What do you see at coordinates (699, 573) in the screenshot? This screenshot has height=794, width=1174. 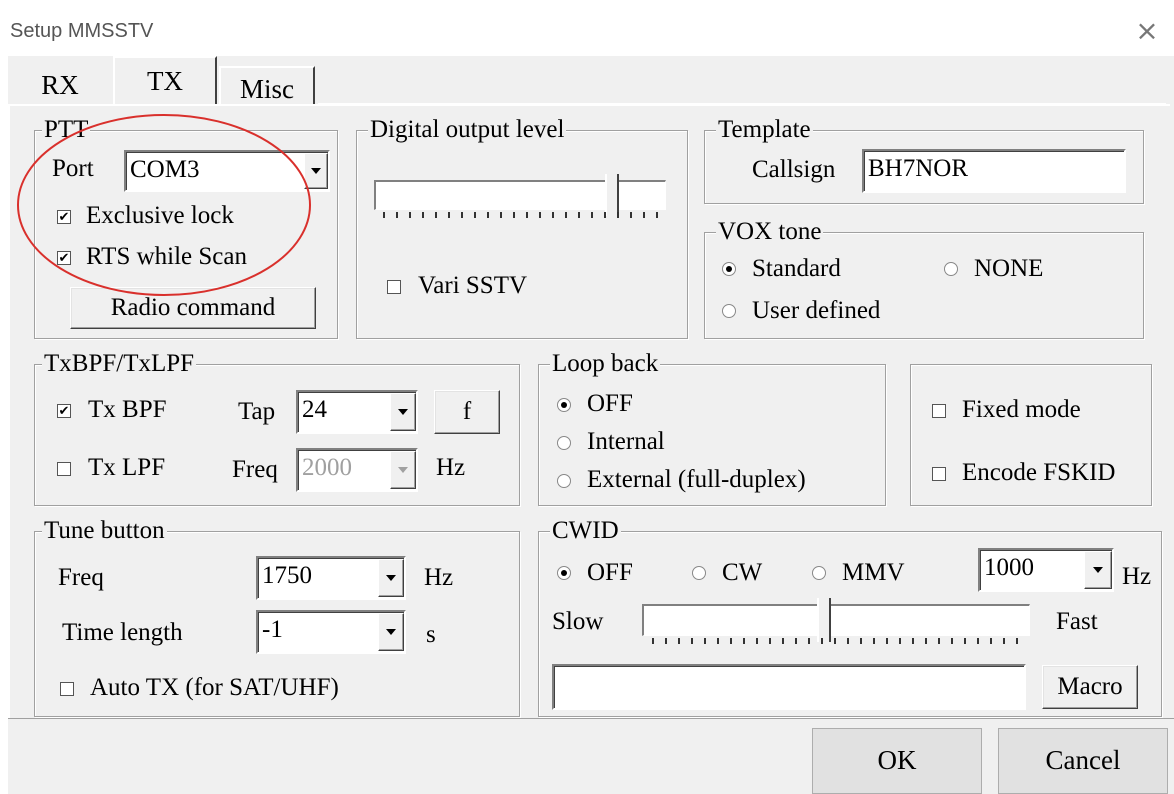 I see `cwid-cw-radio` at bounding box center [699, 573].